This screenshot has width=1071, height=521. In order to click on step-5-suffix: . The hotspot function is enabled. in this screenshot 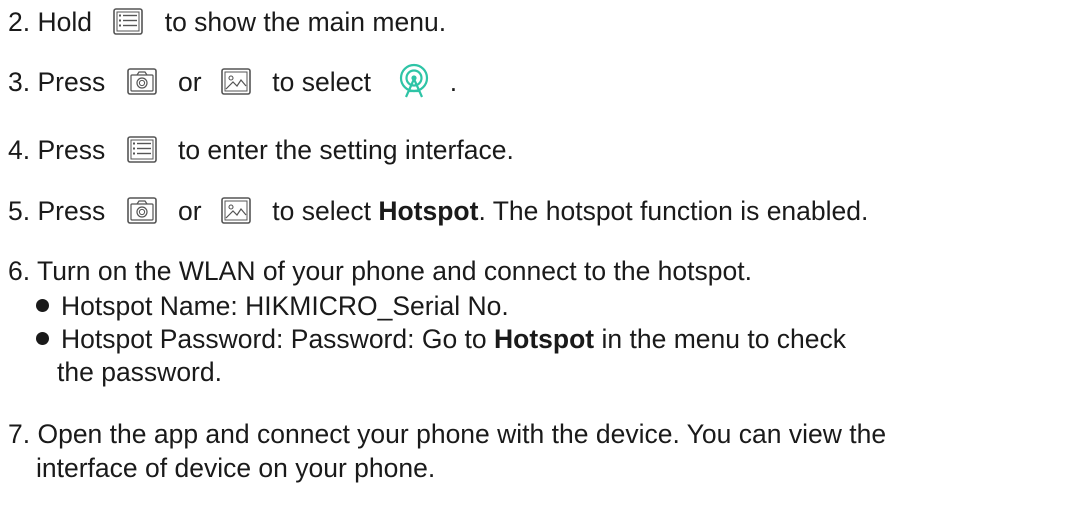, I will do `click(673, 211)`.